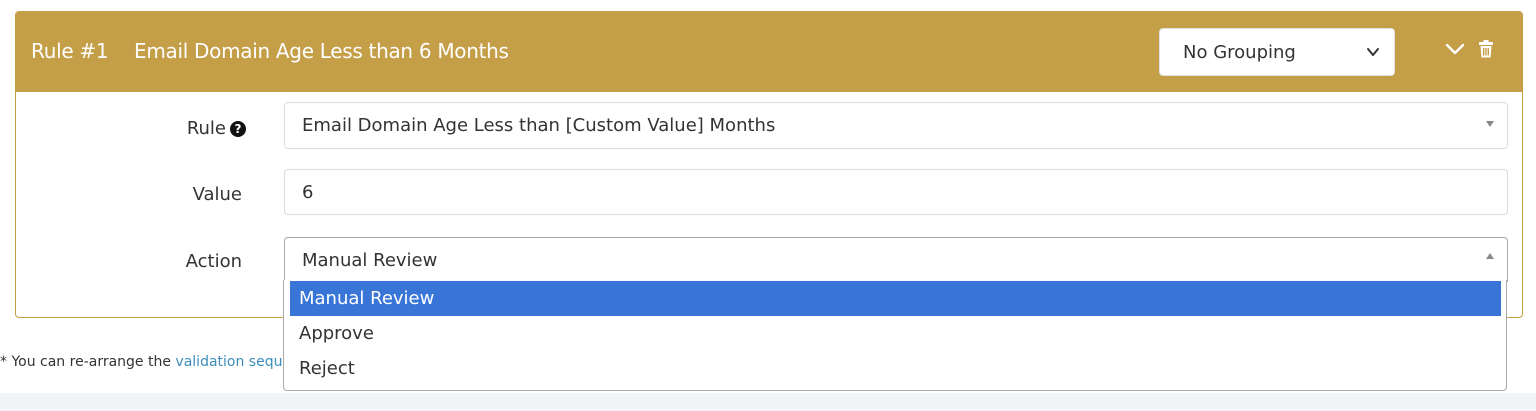 This screenshot has height=411, width=1536. Describe the element at coordinates (70, 51) in the screenshot. I see `rule-number: Rule #1` at that location.